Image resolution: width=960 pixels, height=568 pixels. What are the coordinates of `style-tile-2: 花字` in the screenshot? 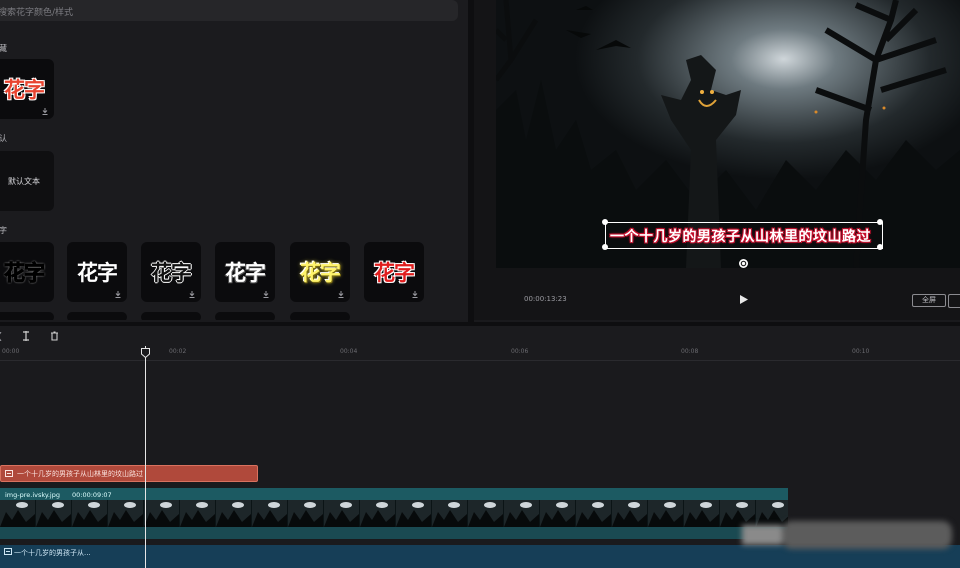 It's located at (97, 272).